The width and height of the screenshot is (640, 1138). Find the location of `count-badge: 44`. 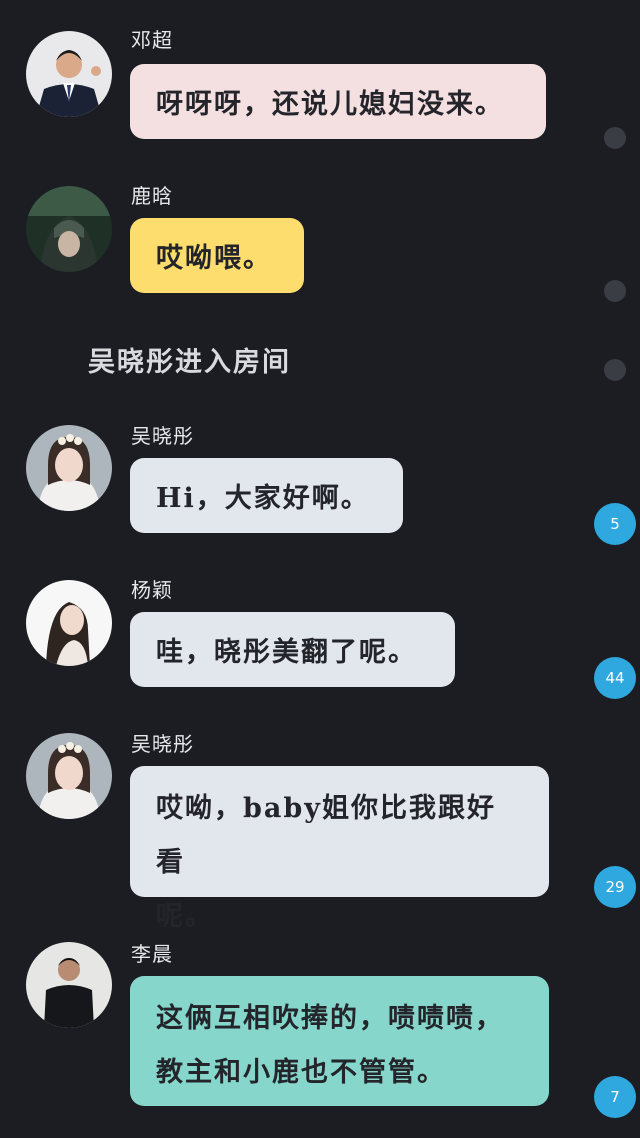

count-badge: 44 is located at coordinates (615, 678).